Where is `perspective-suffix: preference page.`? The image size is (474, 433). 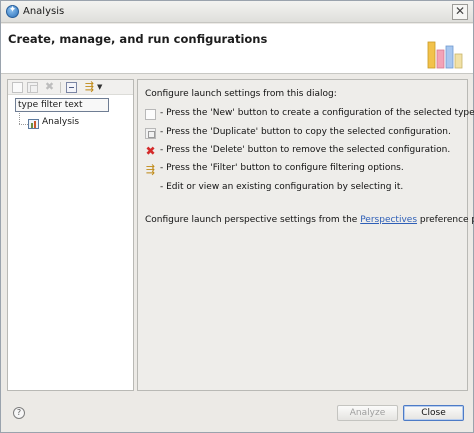 perspective-suffix: preference page. is located at coordinates (446, 220).